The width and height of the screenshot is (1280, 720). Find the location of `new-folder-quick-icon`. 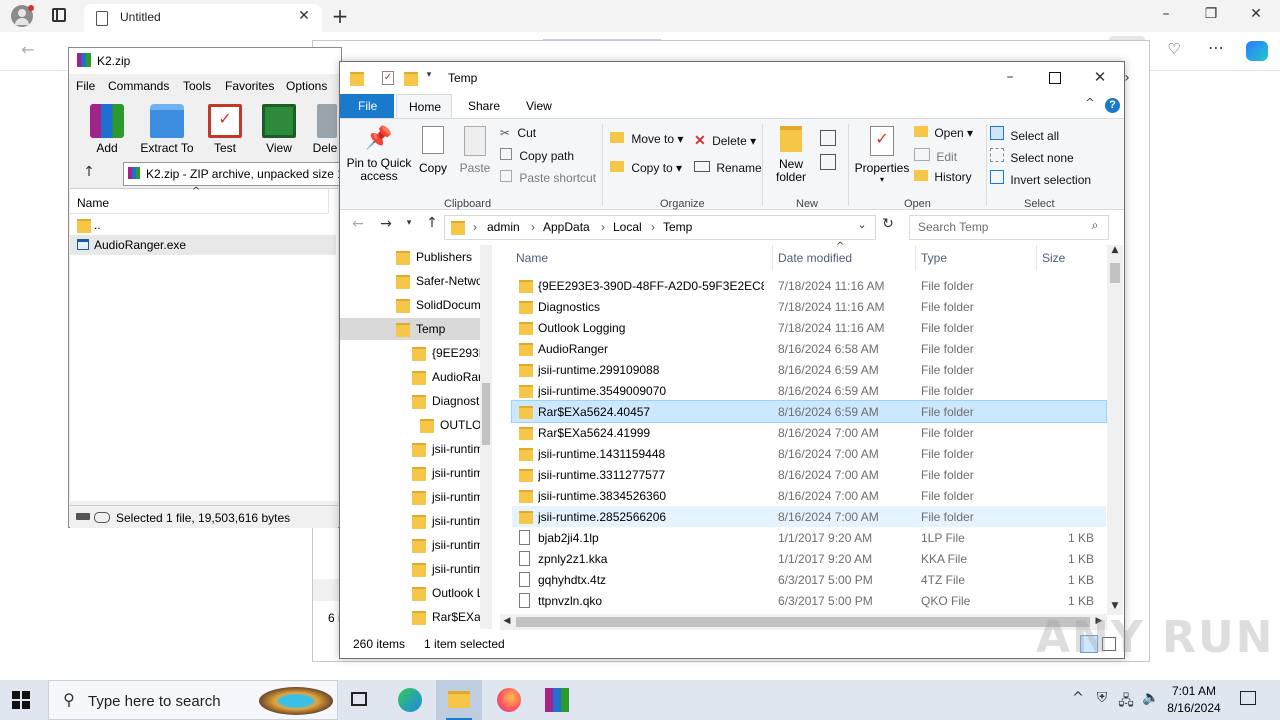

new-folder-quick-icon is located at coordinates (411, 79).